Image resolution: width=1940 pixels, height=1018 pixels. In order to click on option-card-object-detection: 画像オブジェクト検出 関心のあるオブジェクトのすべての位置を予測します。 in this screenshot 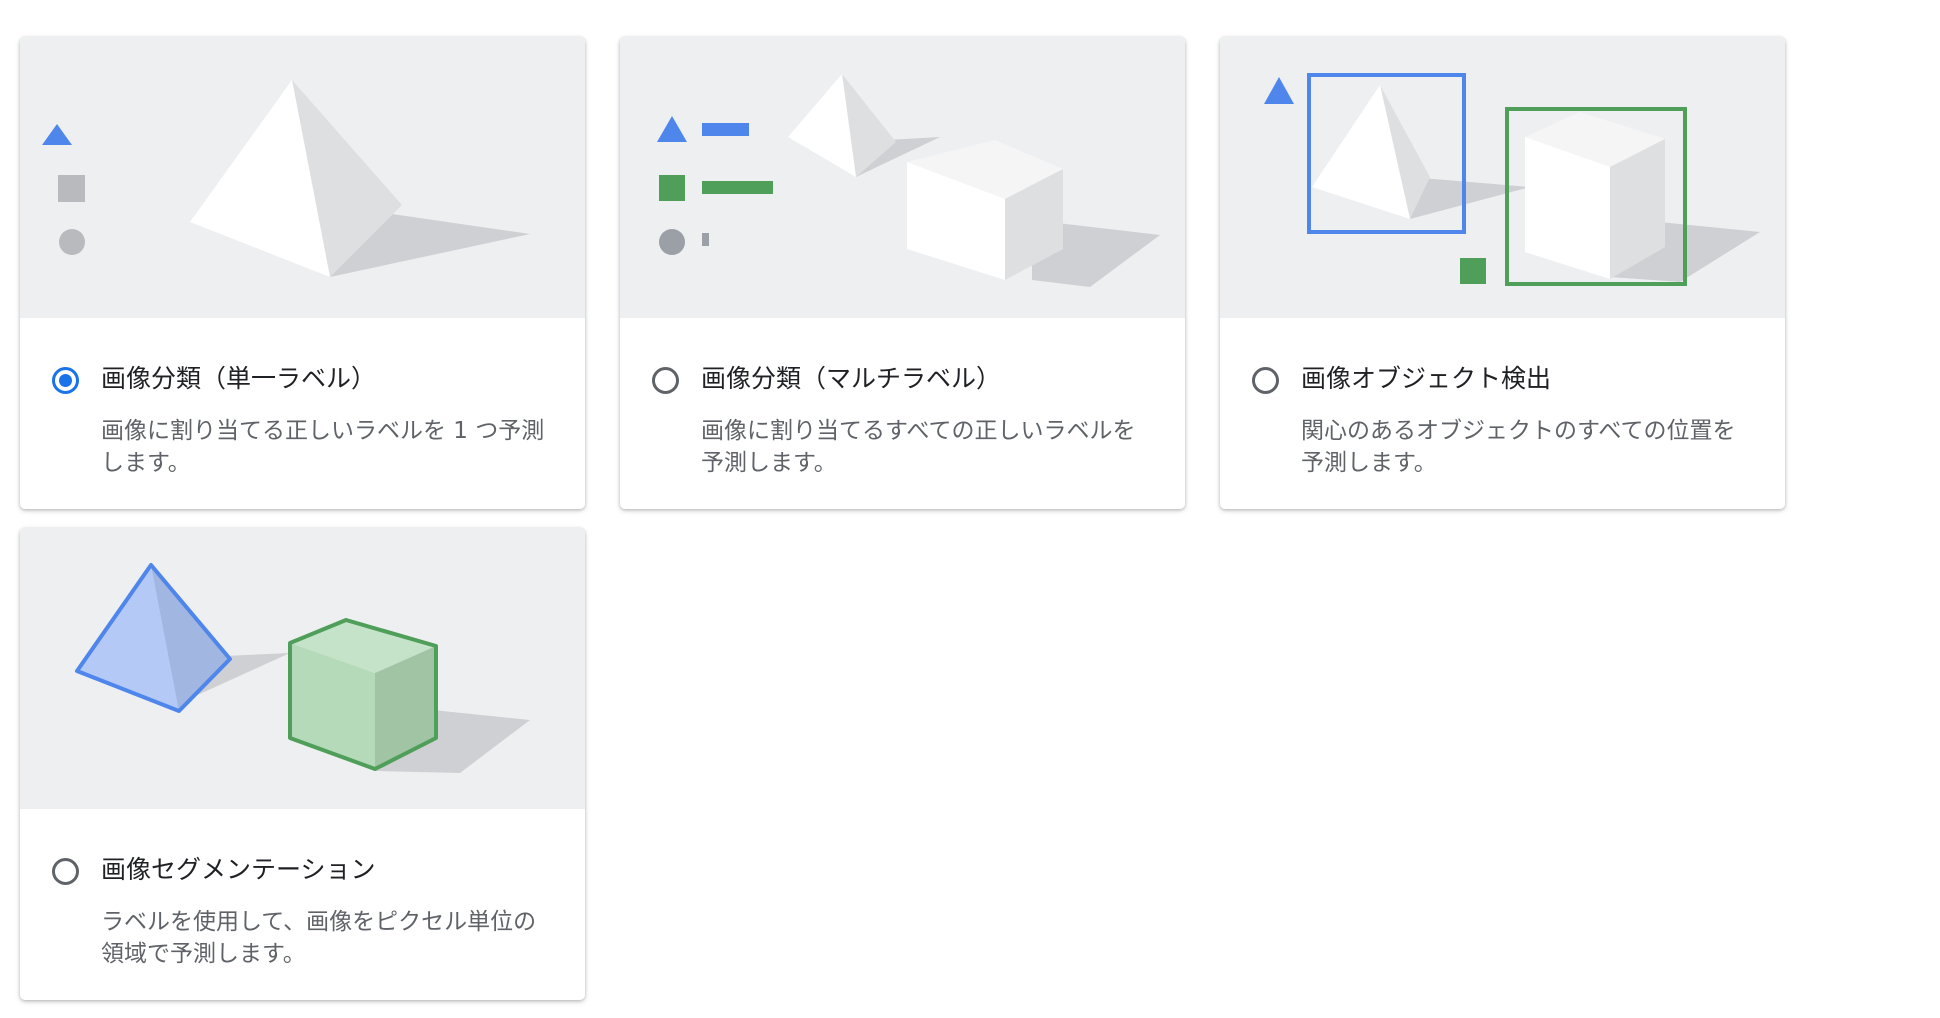, I will do `click(1502, 273)`.